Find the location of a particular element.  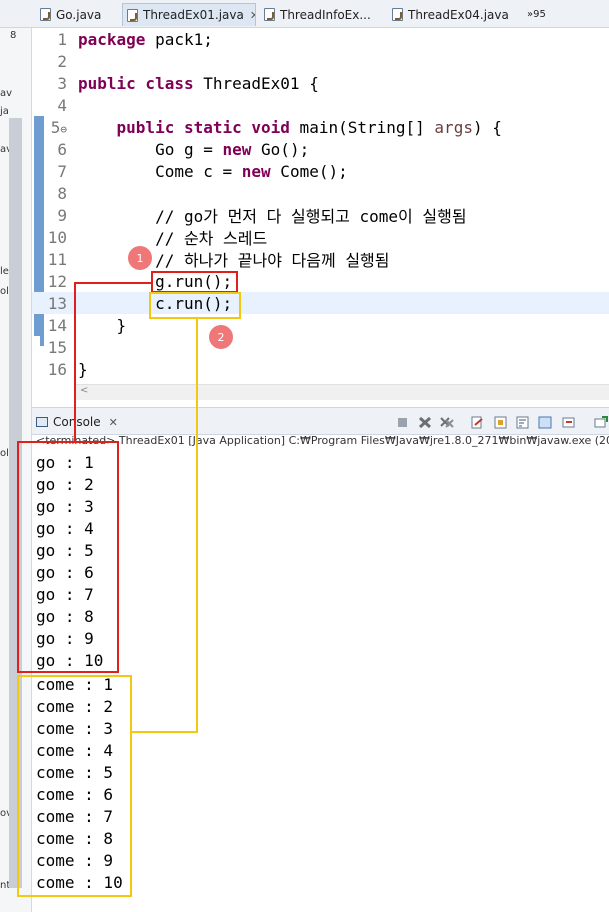

remove-all-terminated-icon is located at coordinates (447, 422).